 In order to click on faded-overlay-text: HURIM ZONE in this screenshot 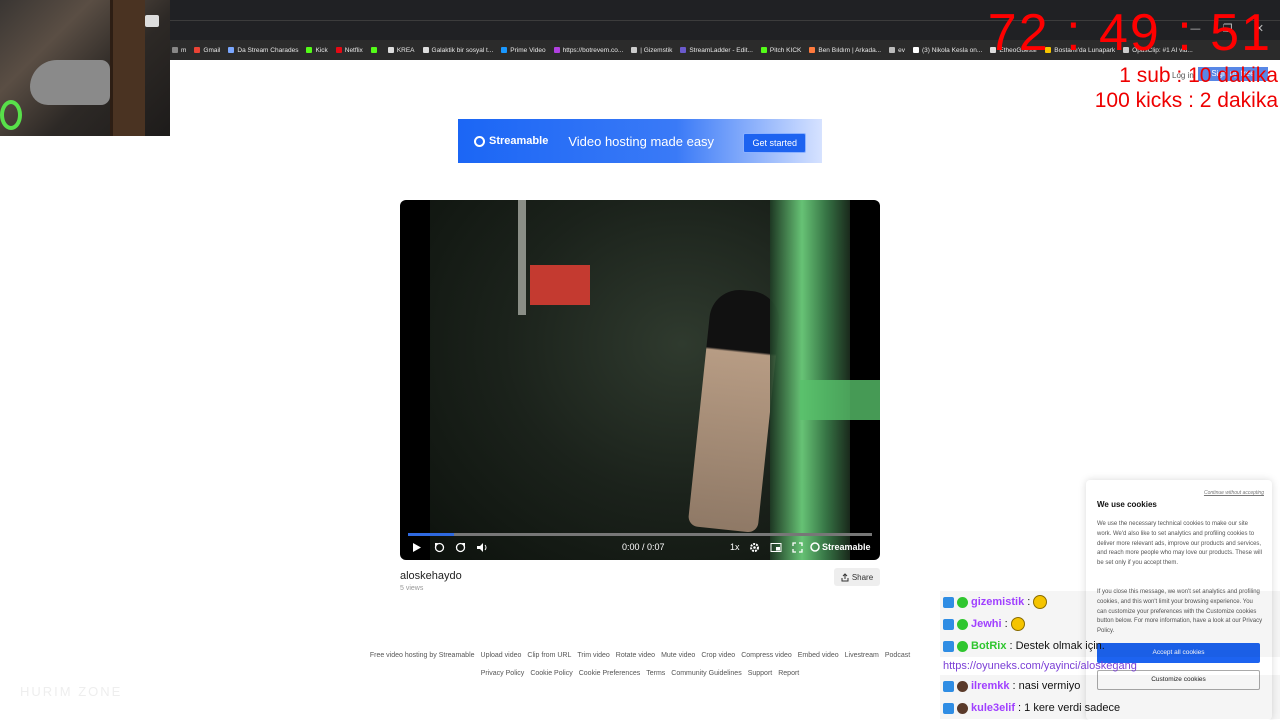, I will do `click(71, 691)`.